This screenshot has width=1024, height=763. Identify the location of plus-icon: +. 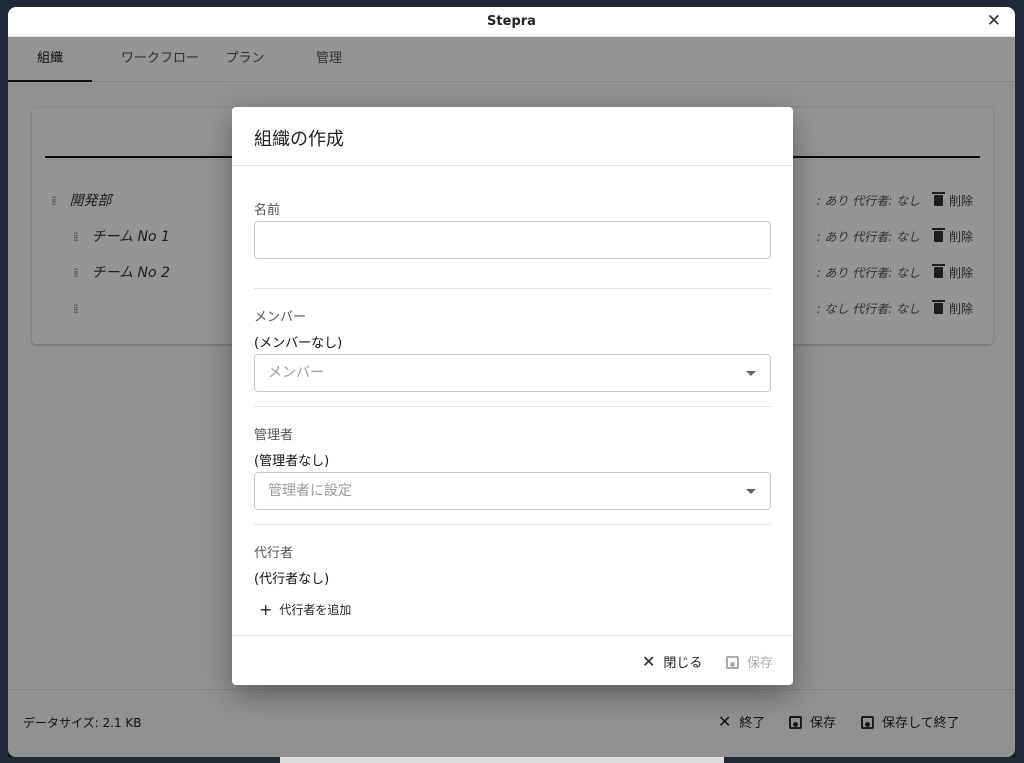
(266, 609).